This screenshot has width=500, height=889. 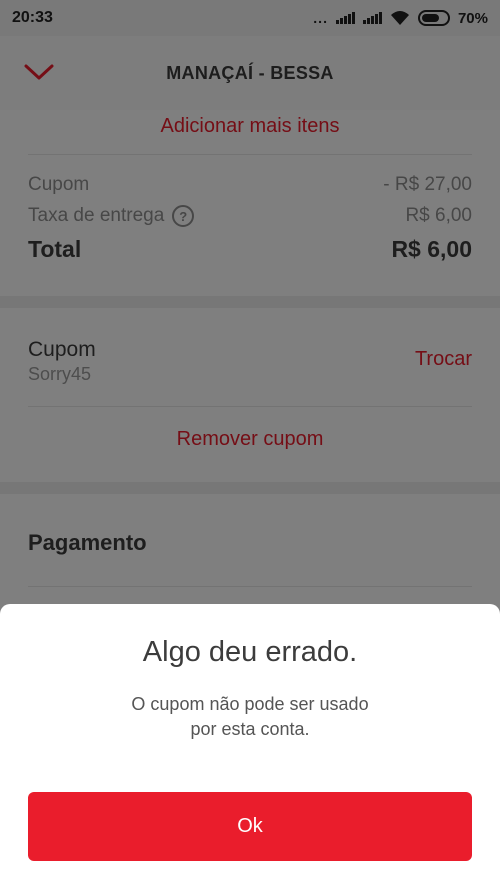 I want to click on ok-button: Ok, so click(x=250, y=826).